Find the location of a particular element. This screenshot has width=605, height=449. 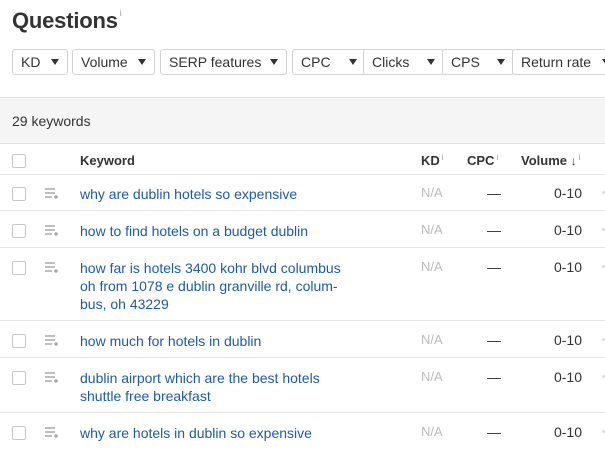

column-header-volume: Volume ↓ i is located at coordinates (550, 160).